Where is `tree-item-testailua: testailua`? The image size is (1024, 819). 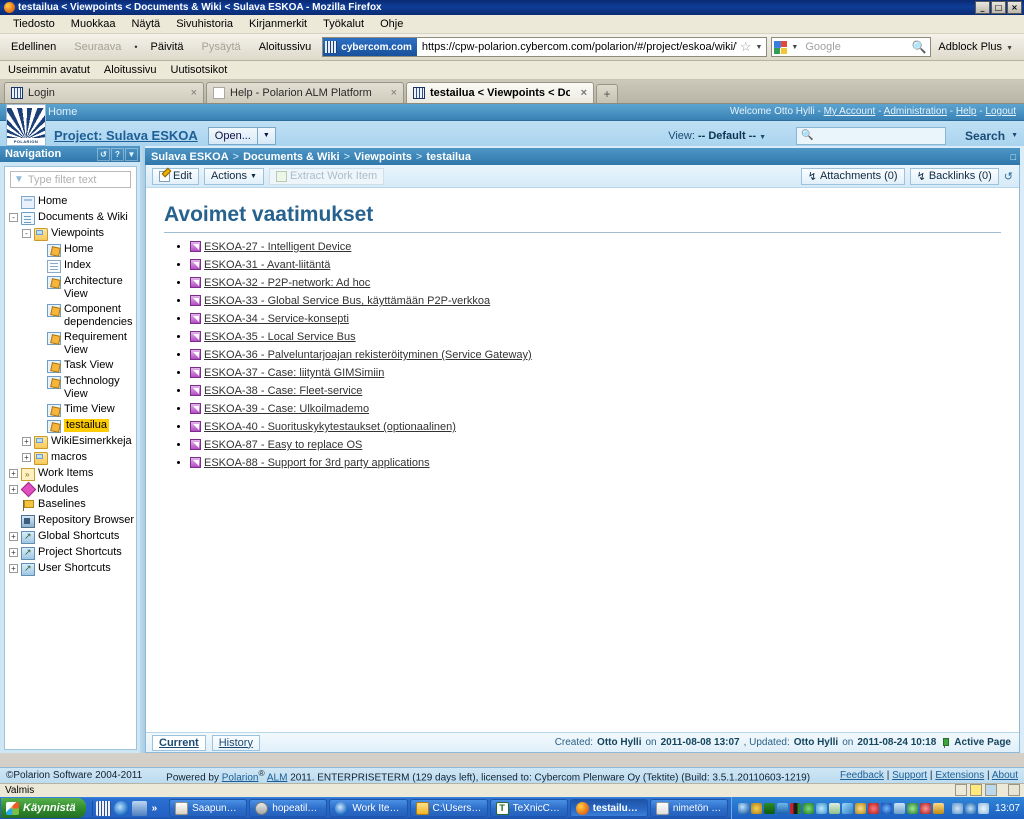 tree-item-testailua: testailua is located at coordinates (70, 426).